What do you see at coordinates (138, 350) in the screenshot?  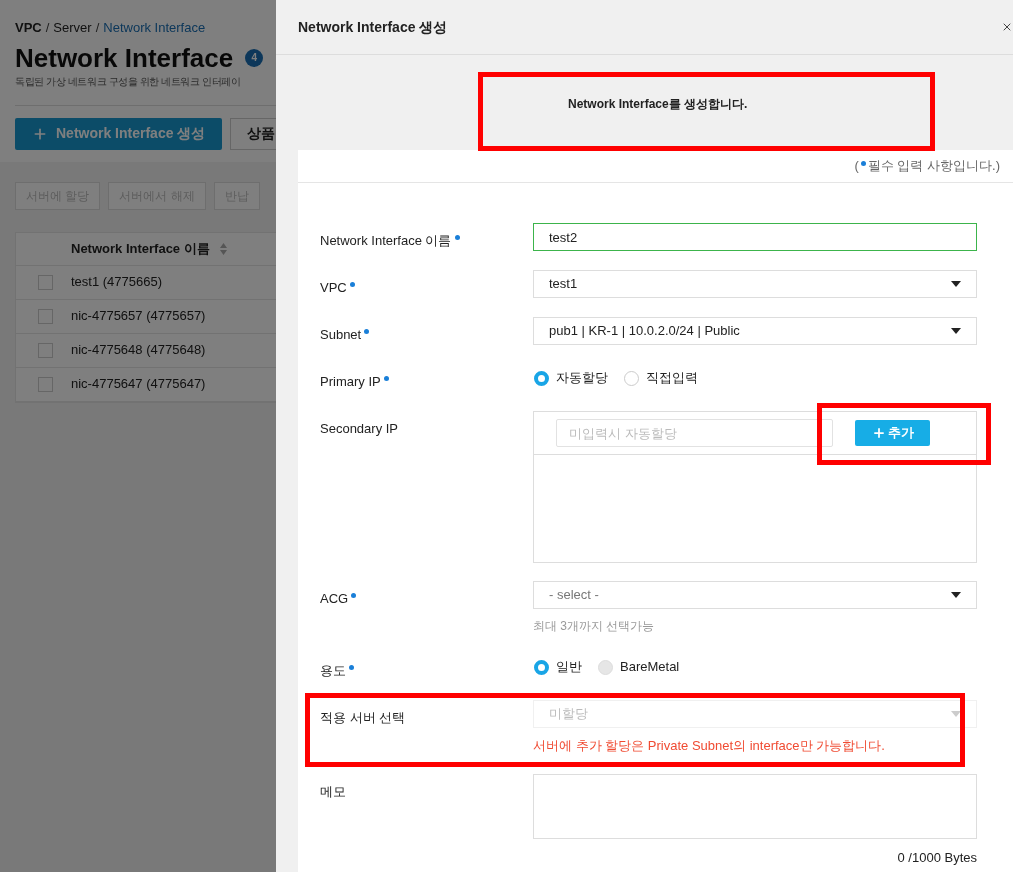 I see `table-cell-text: nic-4775648 (4775648)` at bounding box center [138, 350].